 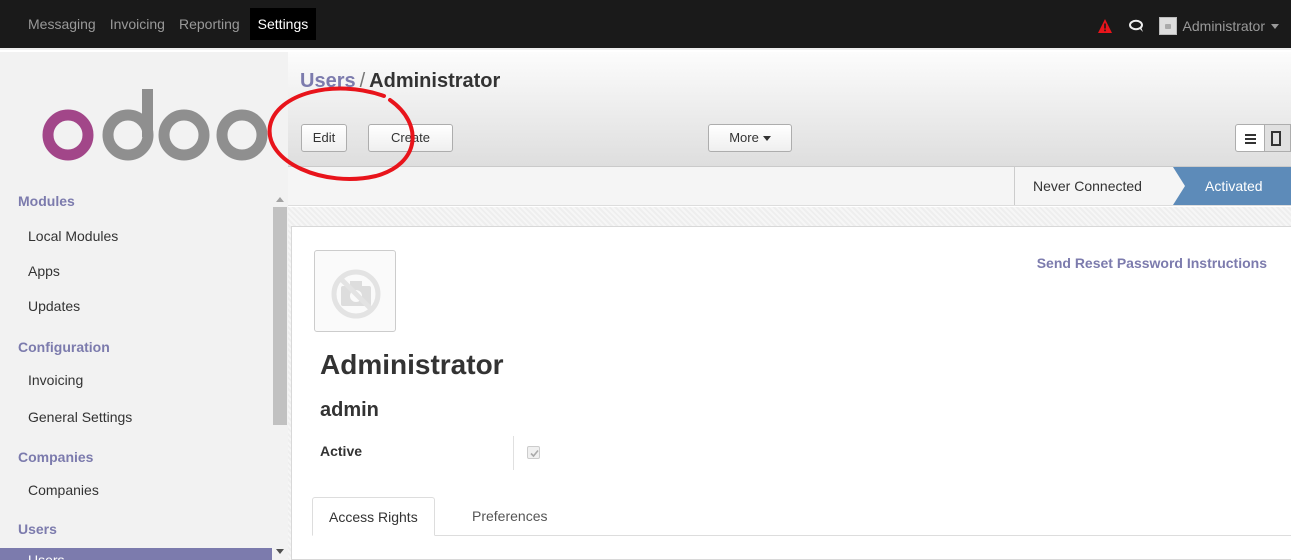 What do you see at coordinates (136, 554) in the screenshot?
I see `sidebar-item-users: Users` at bounding box center [136, 554].